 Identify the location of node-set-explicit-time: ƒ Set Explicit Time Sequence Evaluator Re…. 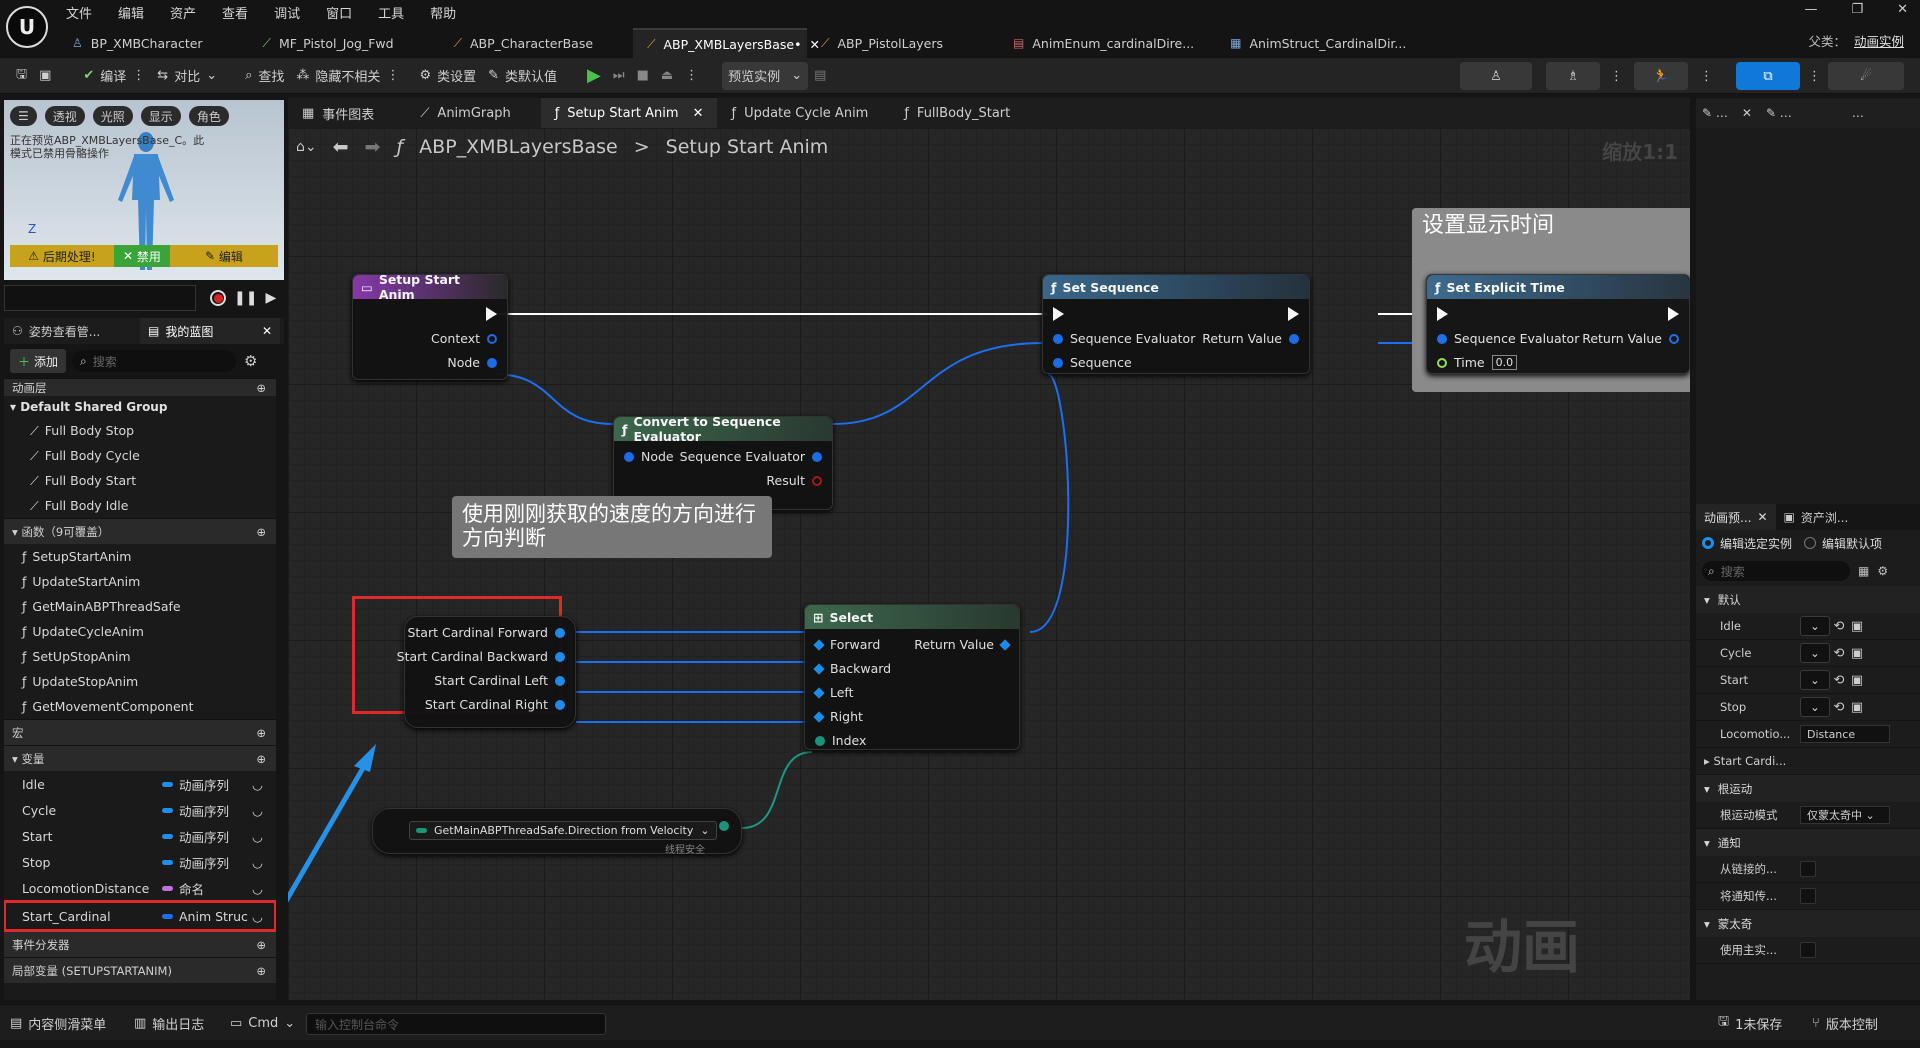
(1558, 324).